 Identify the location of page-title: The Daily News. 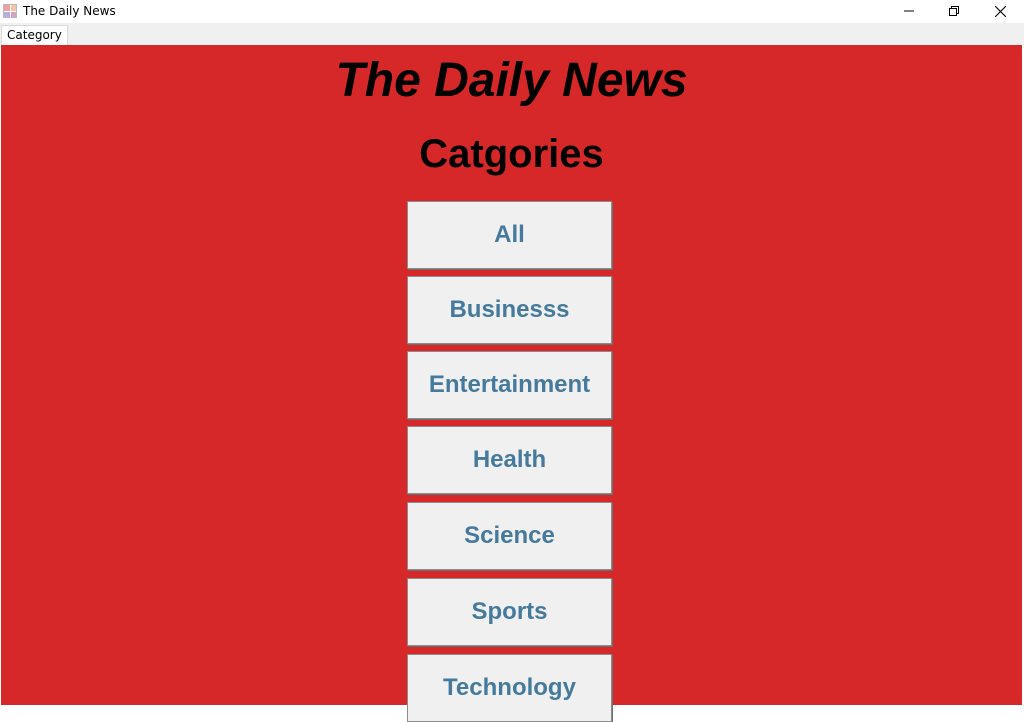
(511, 80).